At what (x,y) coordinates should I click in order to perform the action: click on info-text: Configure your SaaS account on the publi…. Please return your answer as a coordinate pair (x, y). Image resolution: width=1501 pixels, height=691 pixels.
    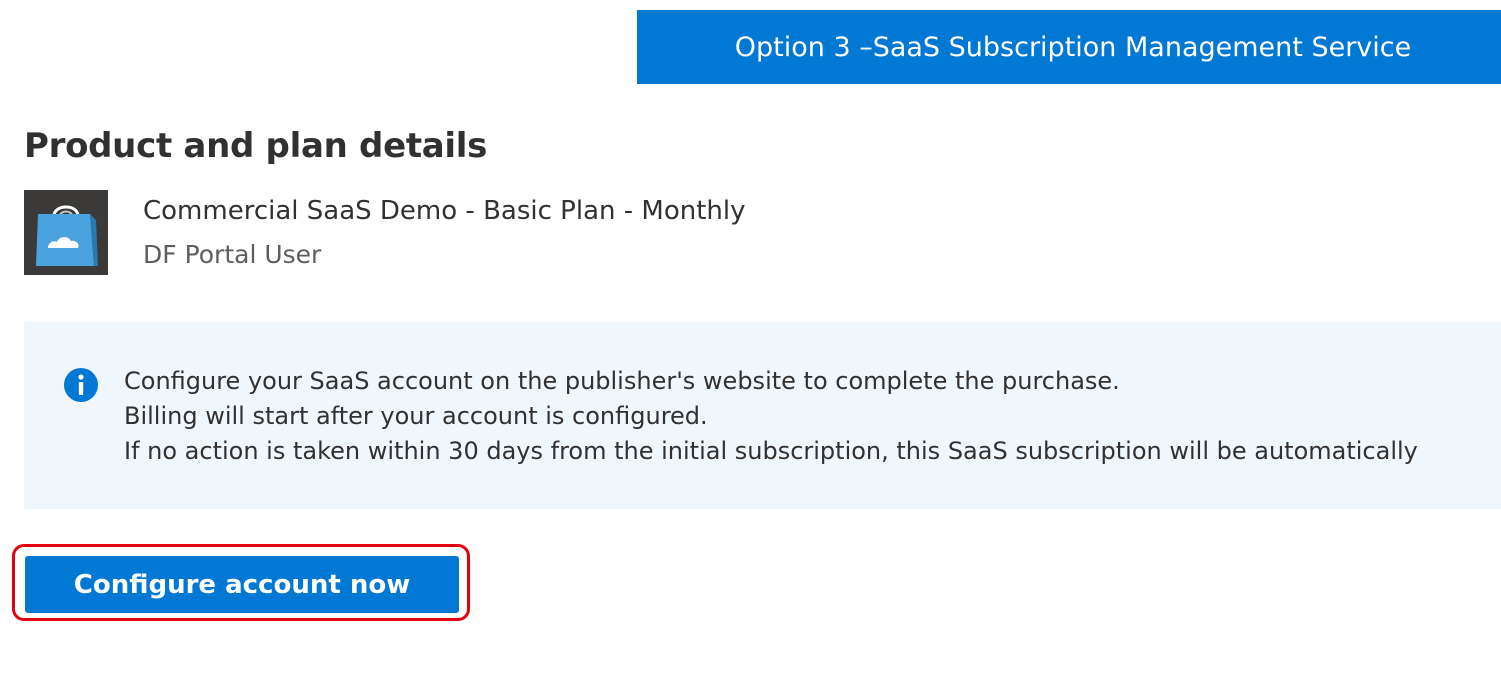
    Looking at the image, I should click on (771, 416).